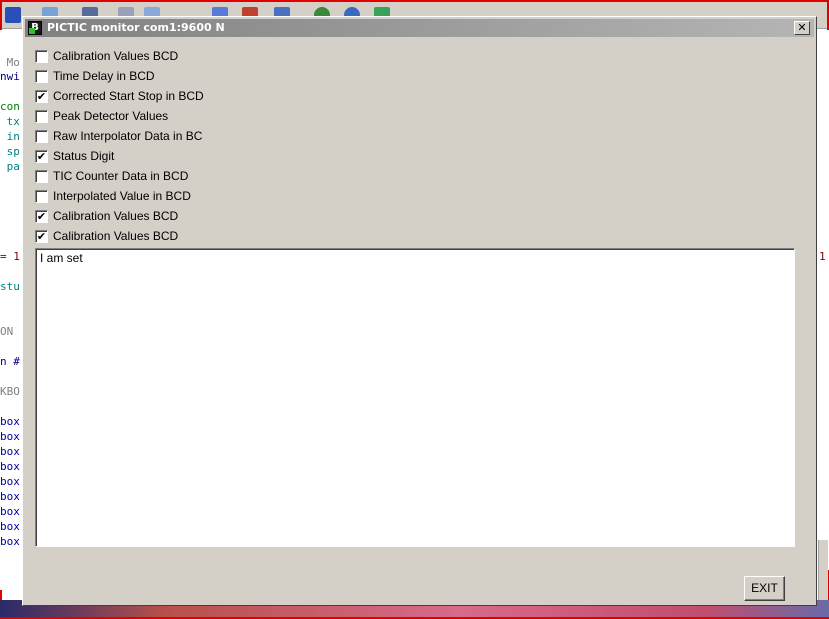  What do you see at coordinates (128, 96) in the screenshot?
I see `checkbox-label: Corrected Start Stop in BCD` at bounding box center [128, 96].